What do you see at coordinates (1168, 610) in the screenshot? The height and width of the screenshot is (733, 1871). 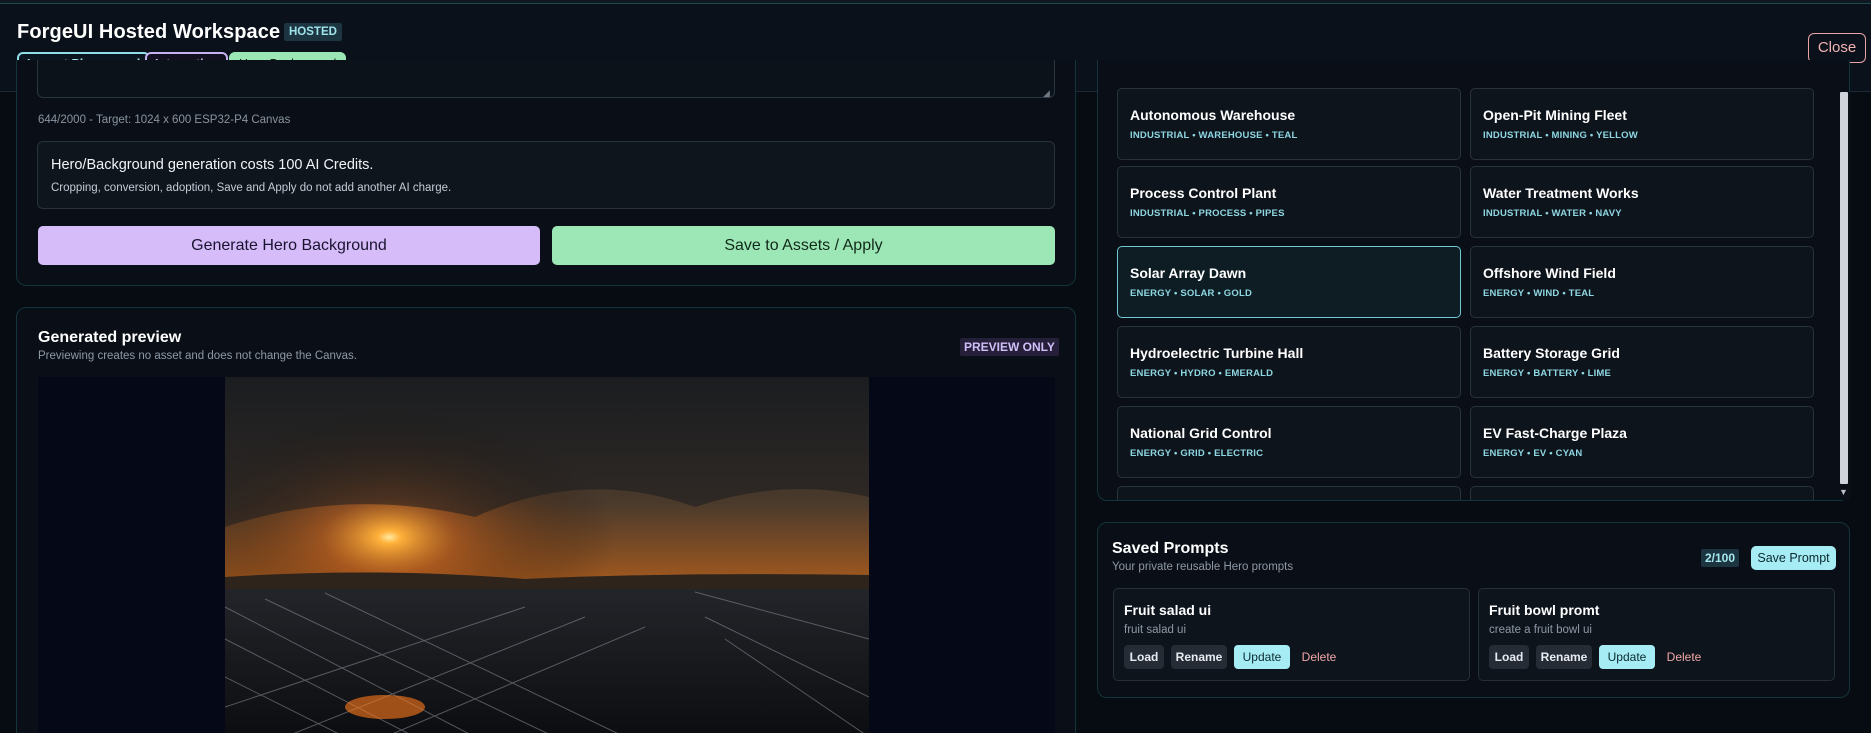 I see `saved-prompt-title: Fruit salad ui` at bounding box center [1168, 610].